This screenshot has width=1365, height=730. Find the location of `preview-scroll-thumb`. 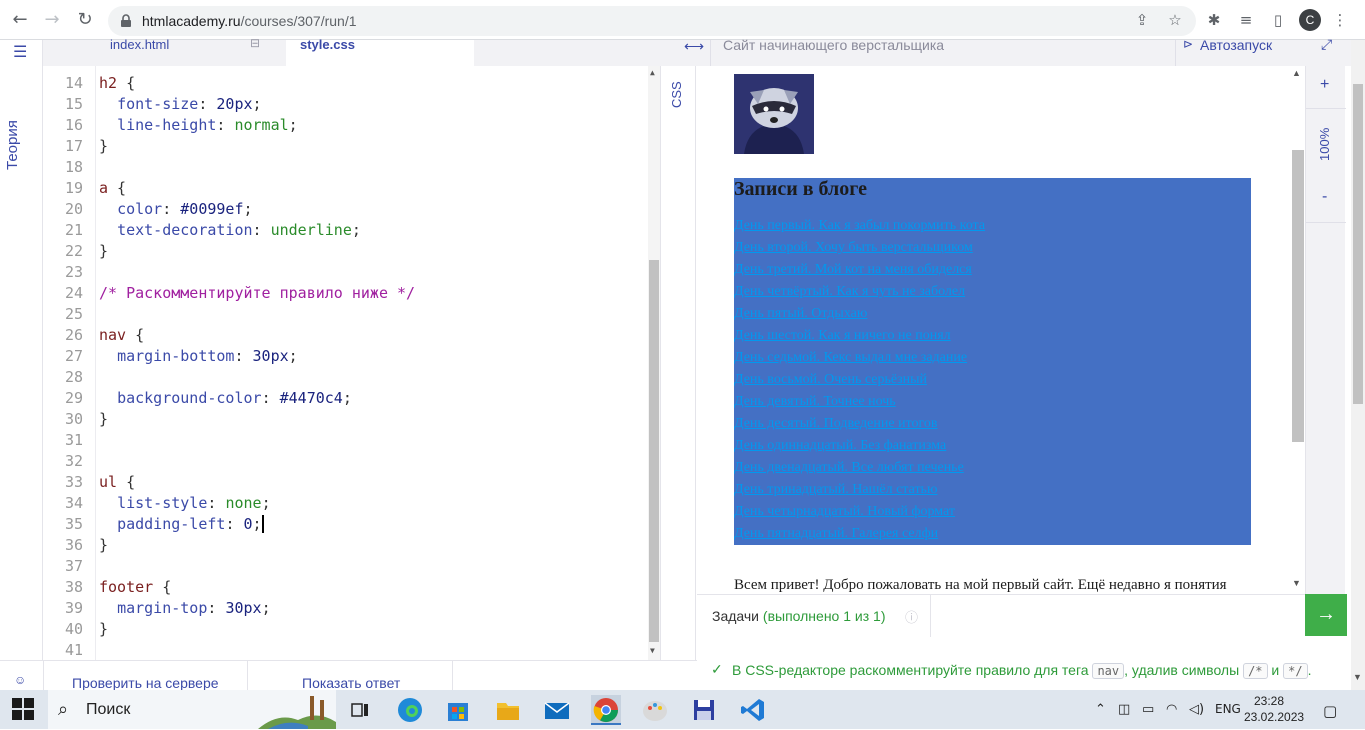

preview-scroll-thumb is located at coordinates (1298, 296).